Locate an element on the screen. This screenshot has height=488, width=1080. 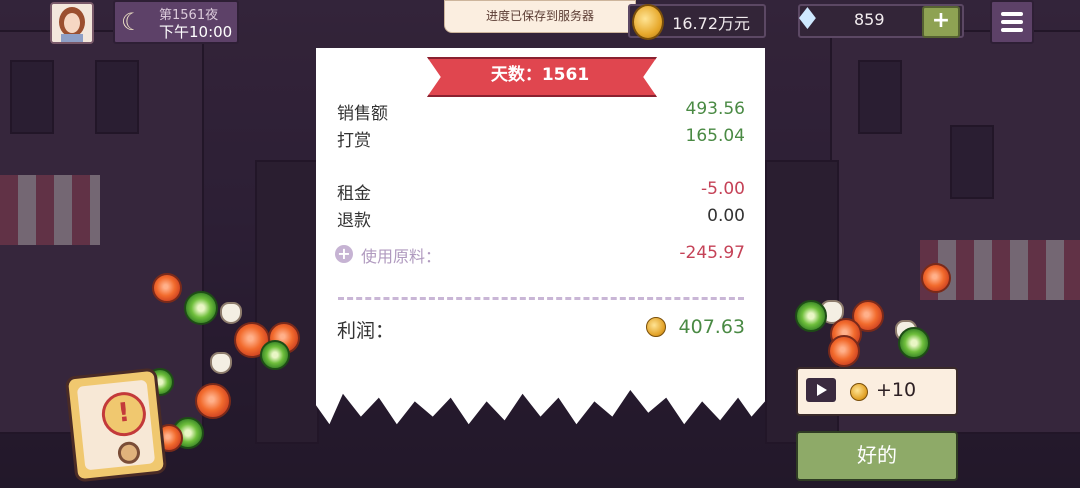
day-ribbon-title: 天数：1561 is located at coordinates (540, 75).